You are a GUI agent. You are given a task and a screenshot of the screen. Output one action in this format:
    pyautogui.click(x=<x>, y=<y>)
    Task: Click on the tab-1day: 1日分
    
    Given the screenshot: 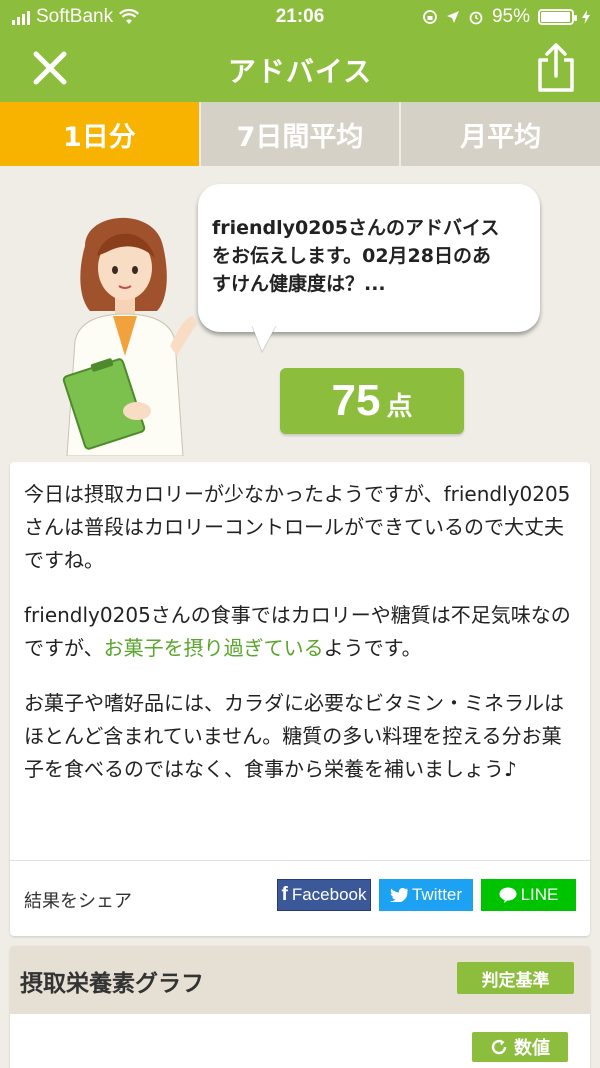 What is the action you would take?
    pyautogui.click(x=100, y=134)
    